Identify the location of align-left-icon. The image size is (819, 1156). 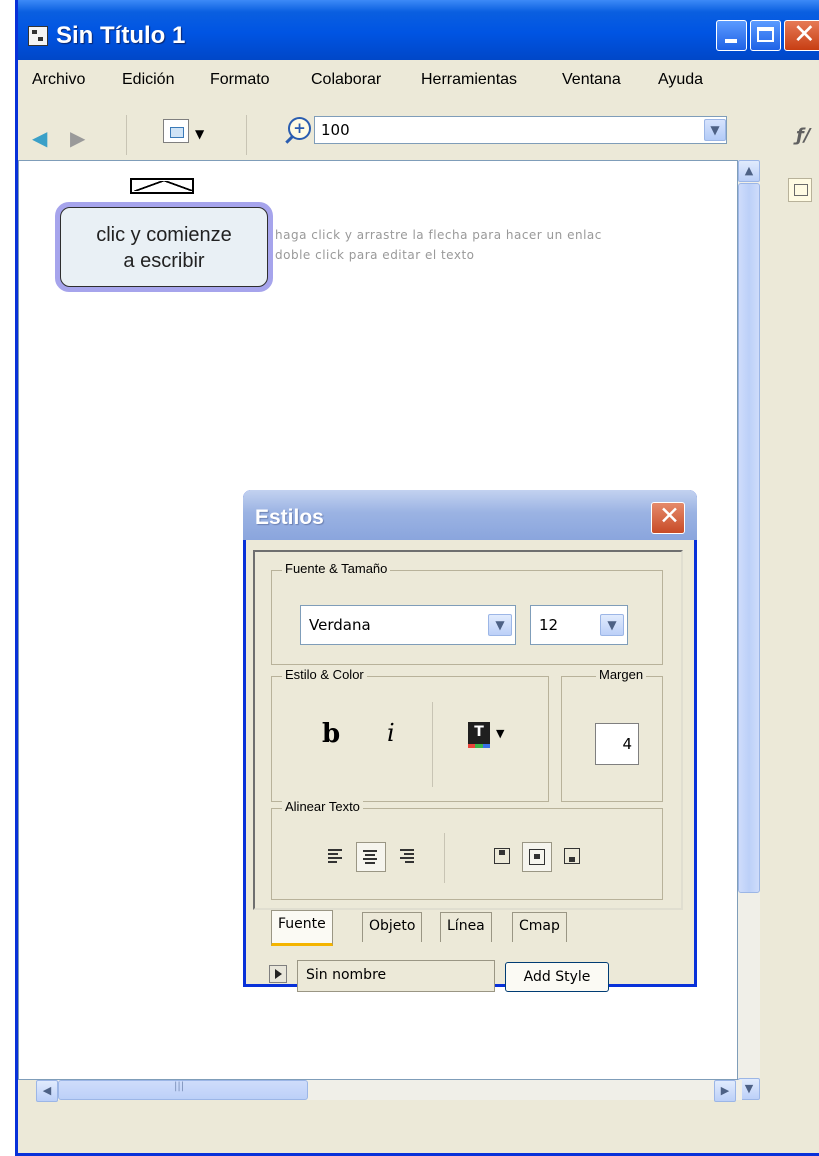
(336, 856).